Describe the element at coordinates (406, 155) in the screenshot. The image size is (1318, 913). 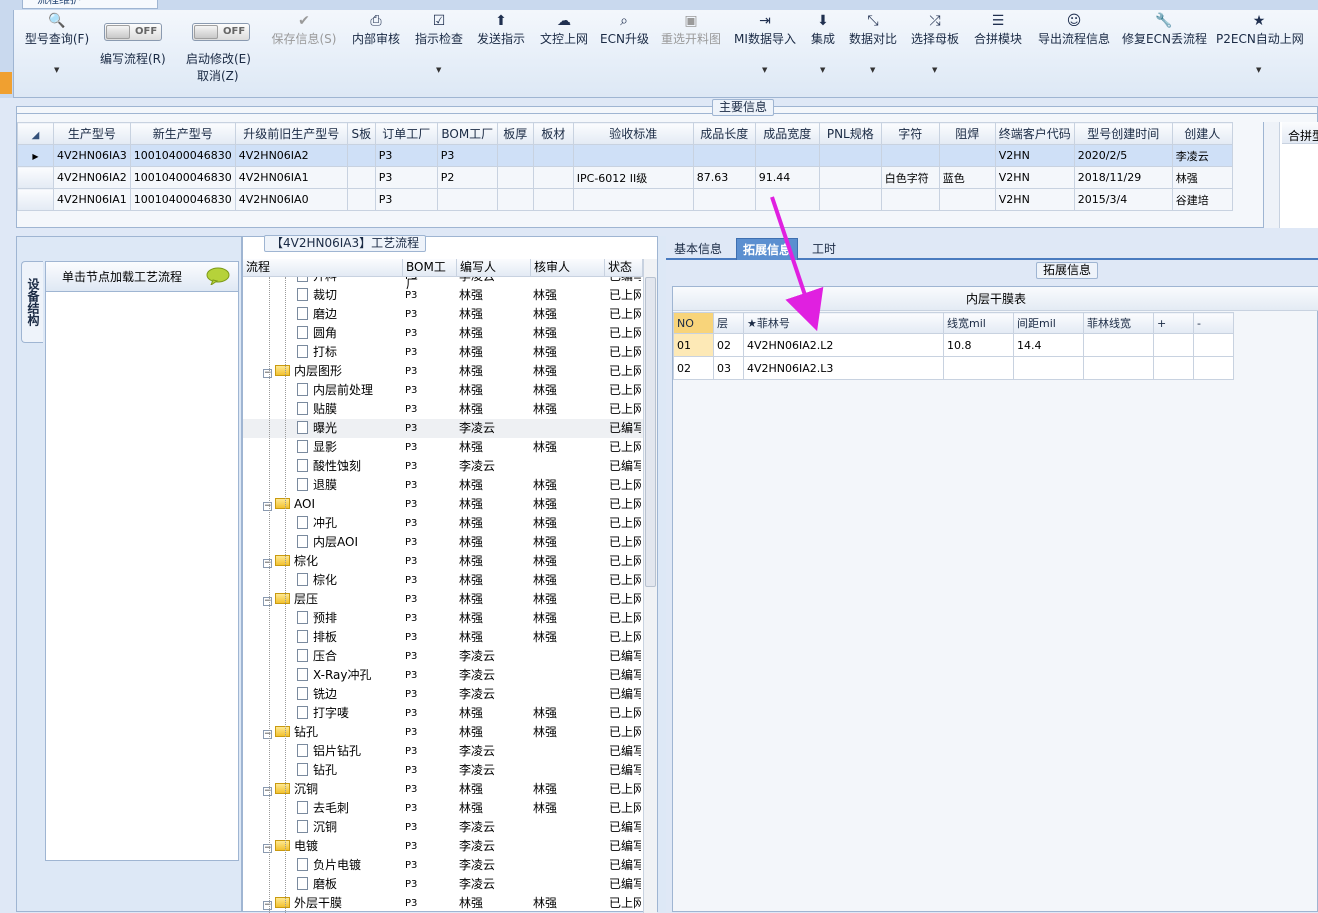
I see `table-cell: P3` at that location.